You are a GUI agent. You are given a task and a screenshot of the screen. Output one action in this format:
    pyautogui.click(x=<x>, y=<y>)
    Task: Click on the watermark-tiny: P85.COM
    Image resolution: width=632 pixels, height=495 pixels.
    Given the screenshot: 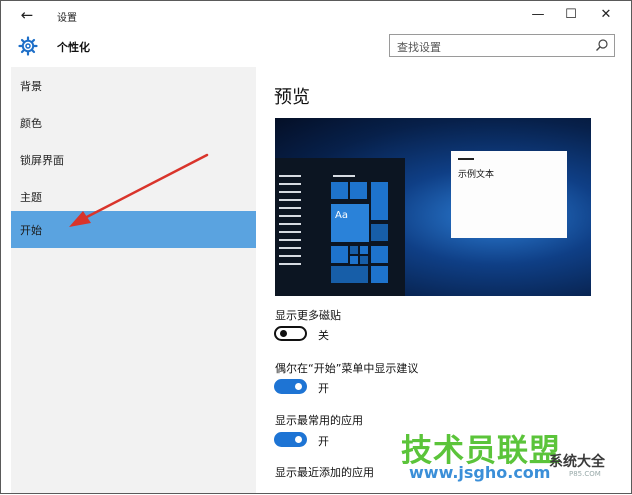 What is the action you would take?
    pyautogui.click(x=585, y=474)
    